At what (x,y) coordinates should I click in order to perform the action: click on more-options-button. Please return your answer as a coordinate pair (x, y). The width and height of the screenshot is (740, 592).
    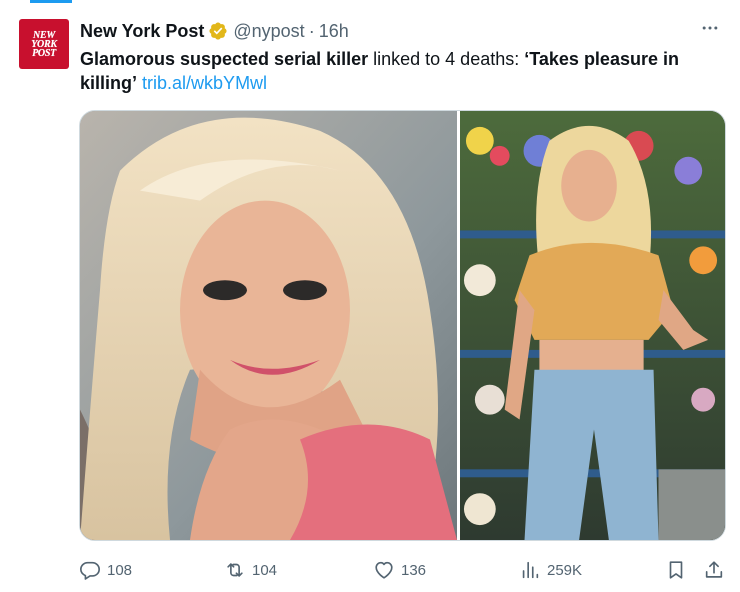
    Looking at the image, I should click on (710, 28).